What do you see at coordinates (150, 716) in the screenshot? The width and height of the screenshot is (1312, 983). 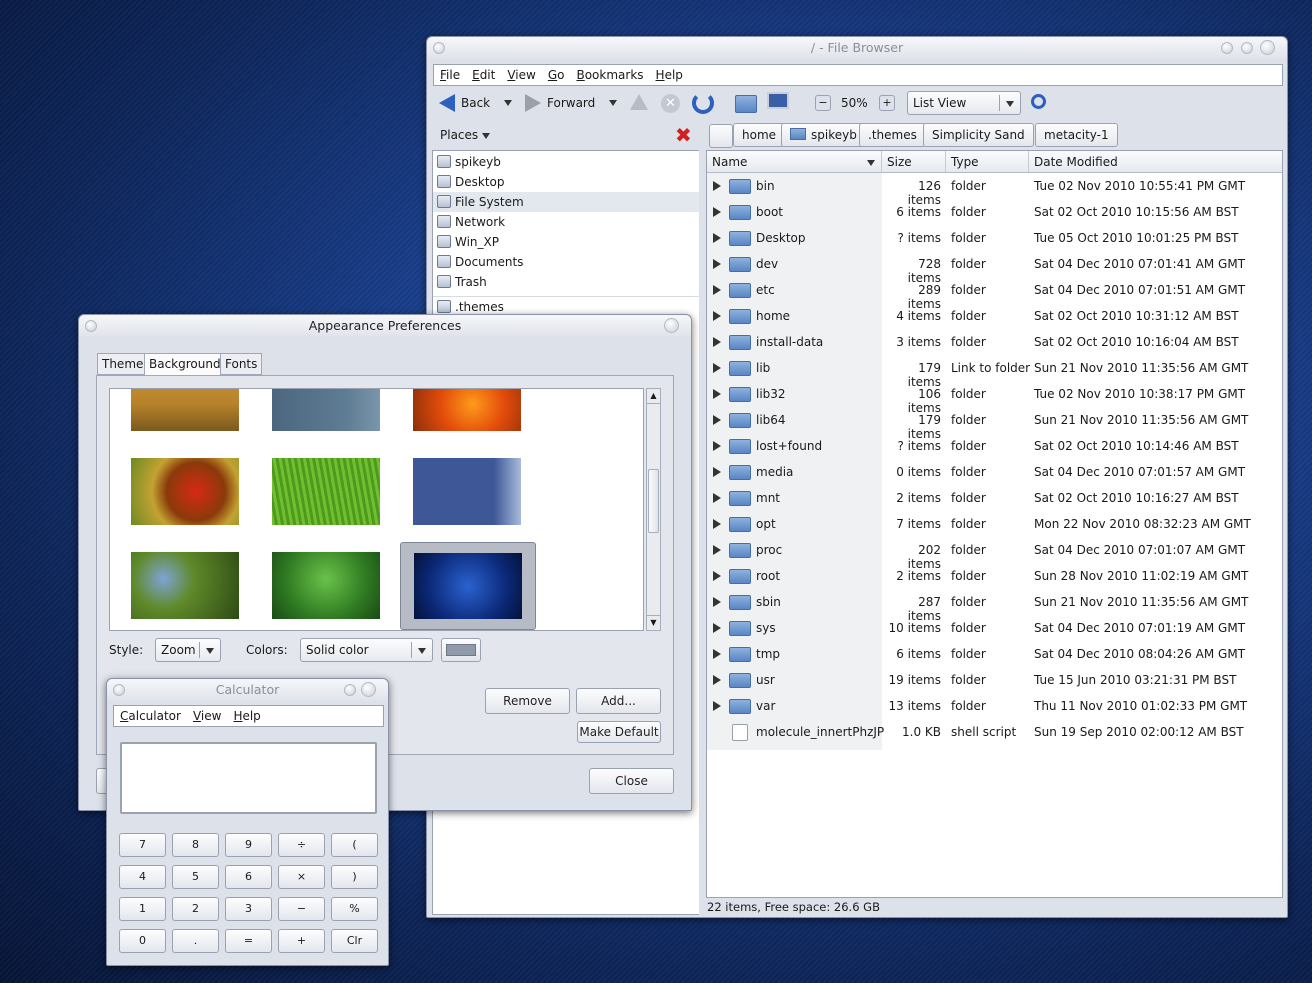 I see `menu-calculator: Calculator` at bounding box center [150, 716].